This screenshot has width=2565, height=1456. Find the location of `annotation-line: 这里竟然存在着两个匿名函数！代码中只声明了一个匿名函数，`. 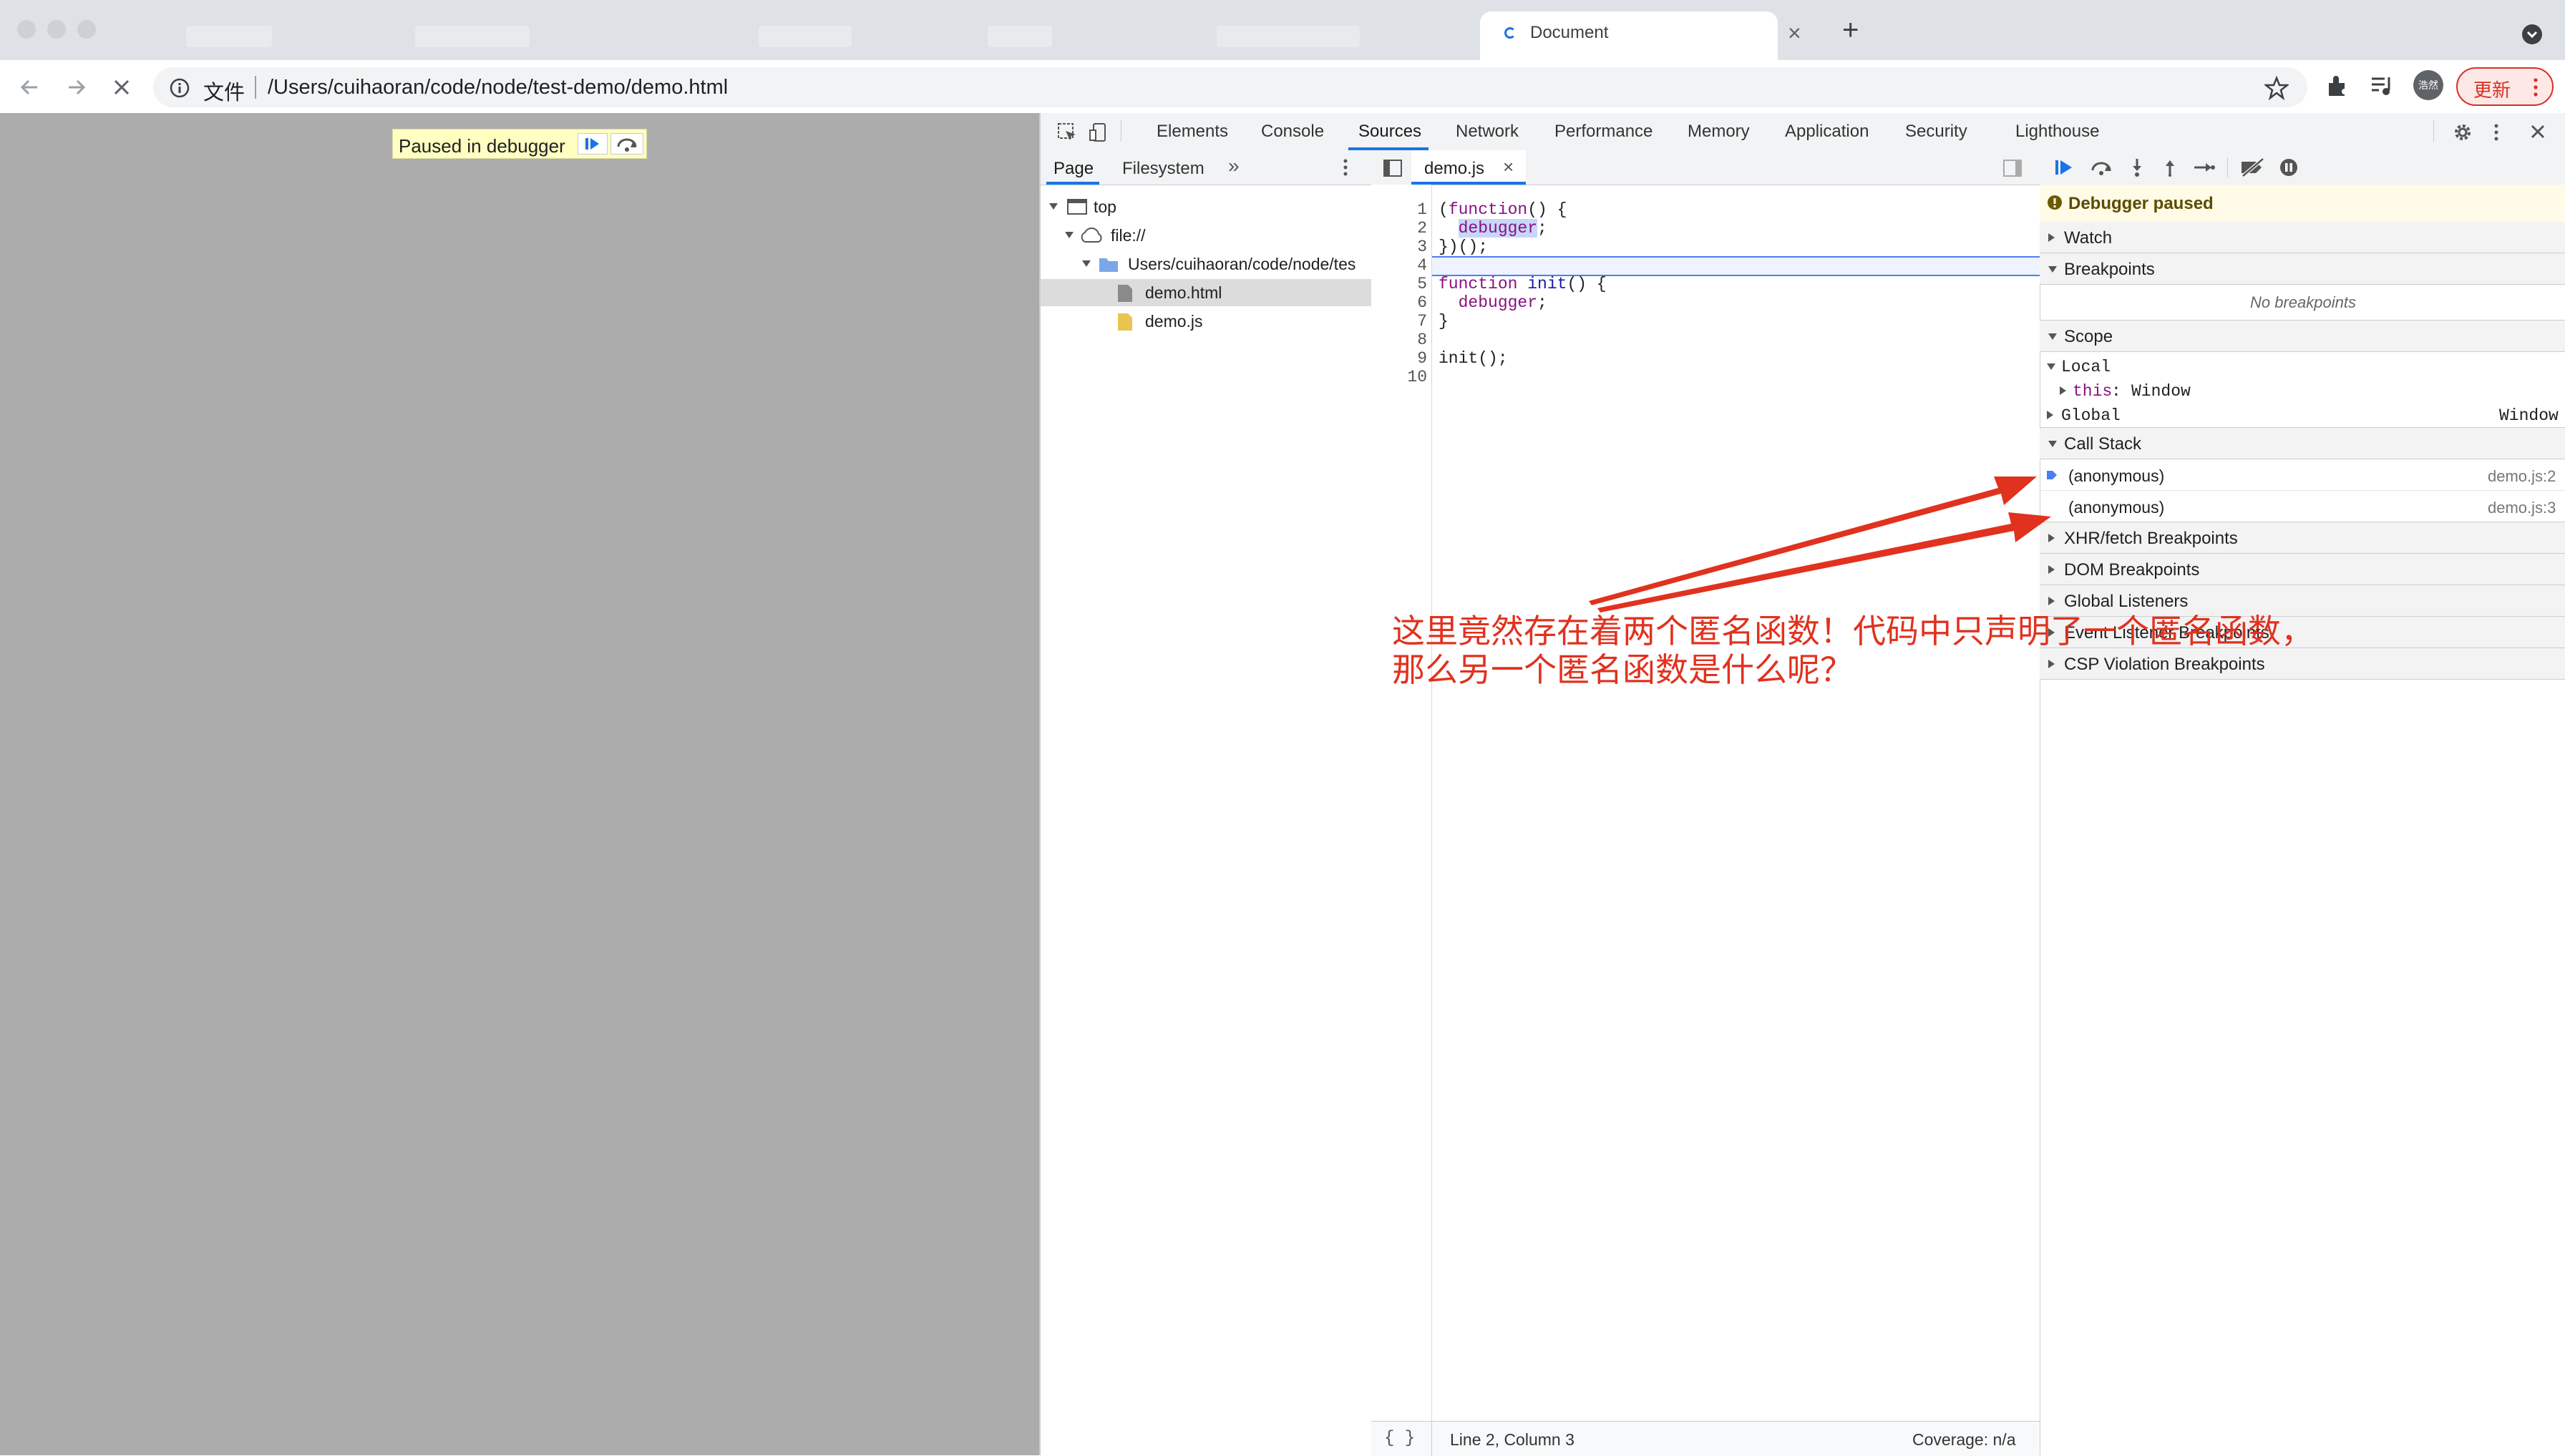

annotation-line: 这里竟然存在着两个匿名函数！代码中只声明了一个匿名函数， is located at coordinates (1853, 631).